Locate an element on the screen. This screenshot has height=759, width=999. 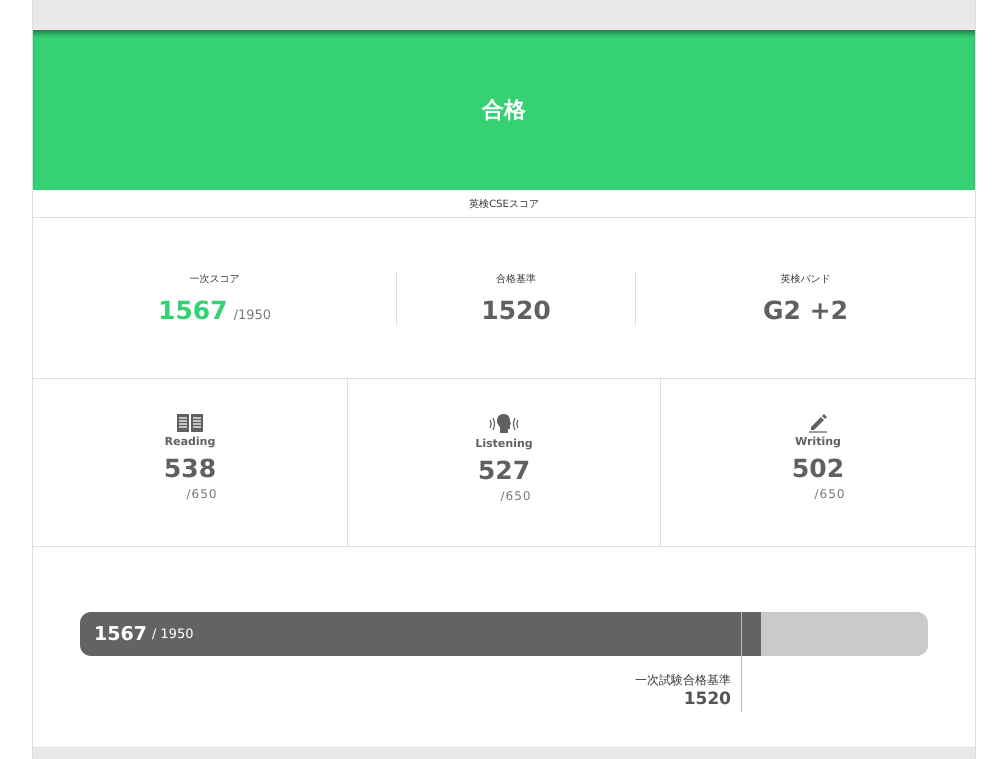
book-icon is located at coordinates (190, 423).